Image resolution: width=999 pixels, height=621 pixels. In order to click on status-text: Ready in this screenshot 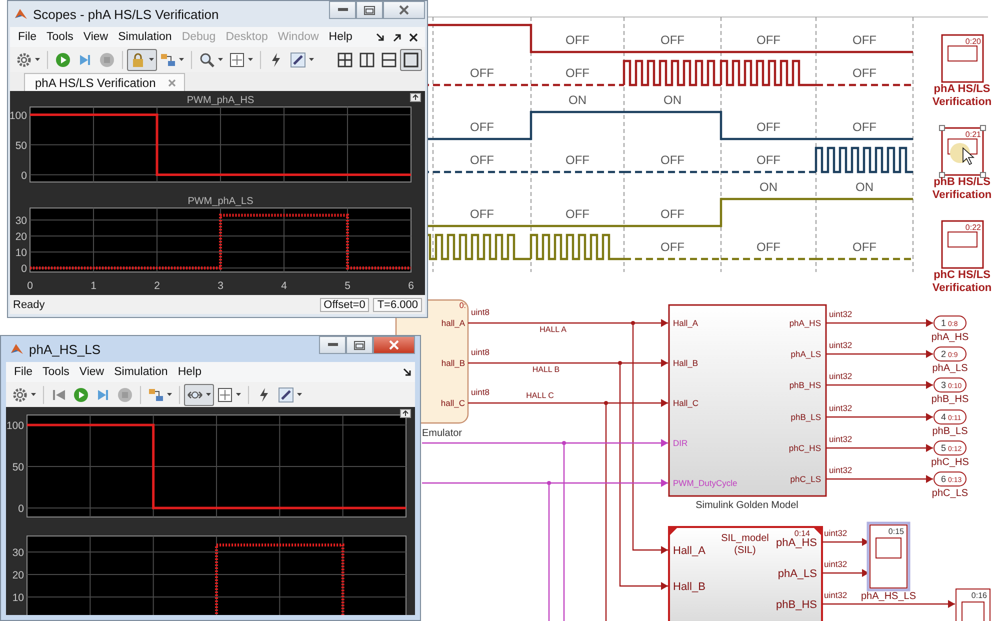, I will do `click(29, 304)`.